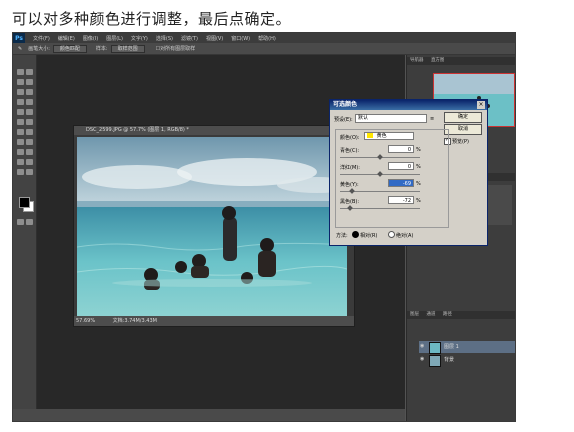 The image size is (574, 432). Describe the element at coordinates (114, 38) in the screenshot. I see `menu-layer: 图层(L)` at that location.